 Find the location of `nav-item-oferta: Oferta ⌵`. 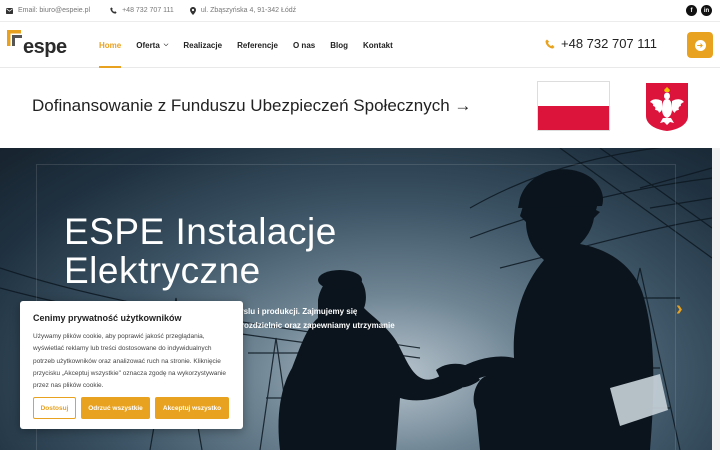

nav-item-oferta: Oferta ⌵ is located at coordinates (152, 45).